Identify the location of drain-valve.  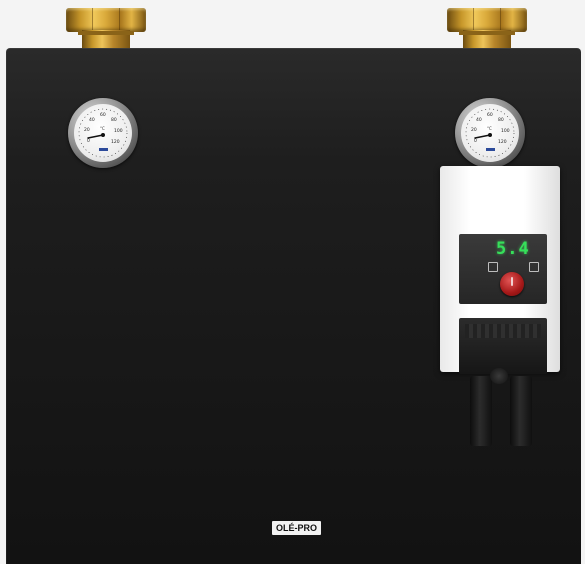
(499, 376).